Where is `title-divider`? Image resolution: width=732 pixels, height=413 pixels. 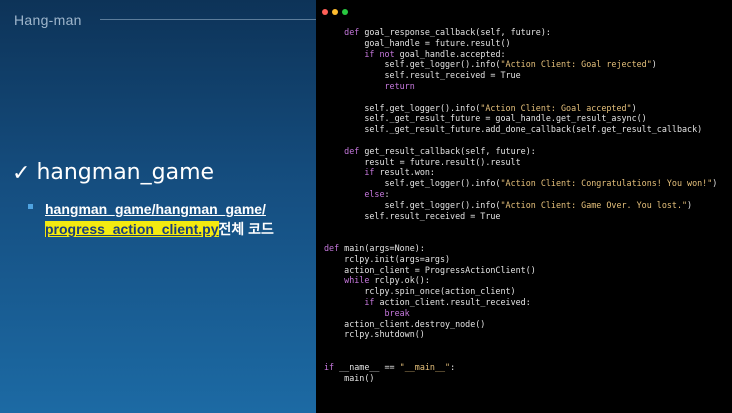
title-divider is located at coordinates (208, 19).